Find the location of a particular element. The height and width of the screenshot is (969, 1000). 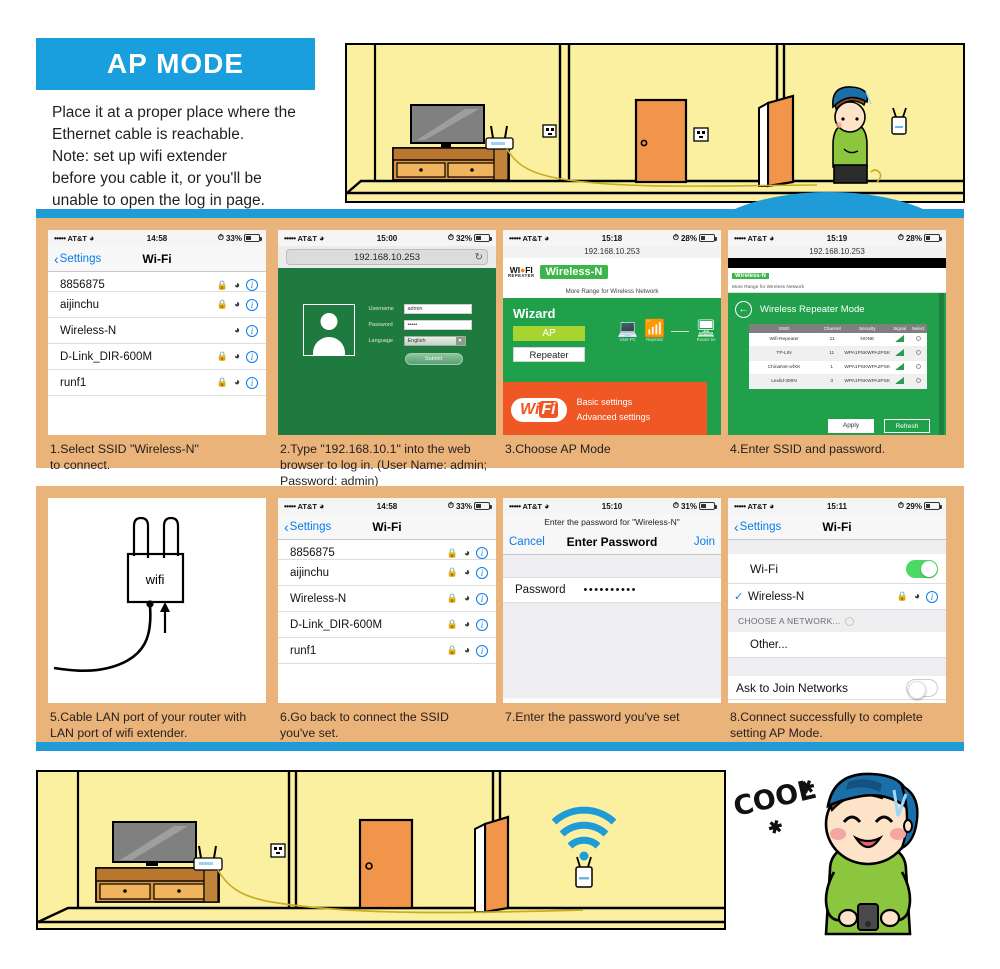

page-header: ← Wireless Repeater Mode is located at coordinates (837, 309).